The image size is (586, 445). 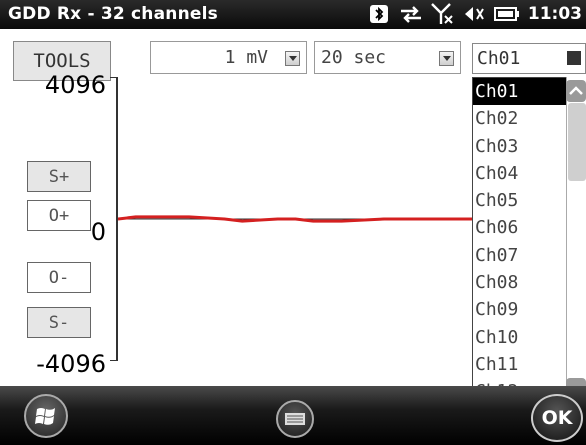 I want to click on scroll-thumb, so click(x=577, y=142).